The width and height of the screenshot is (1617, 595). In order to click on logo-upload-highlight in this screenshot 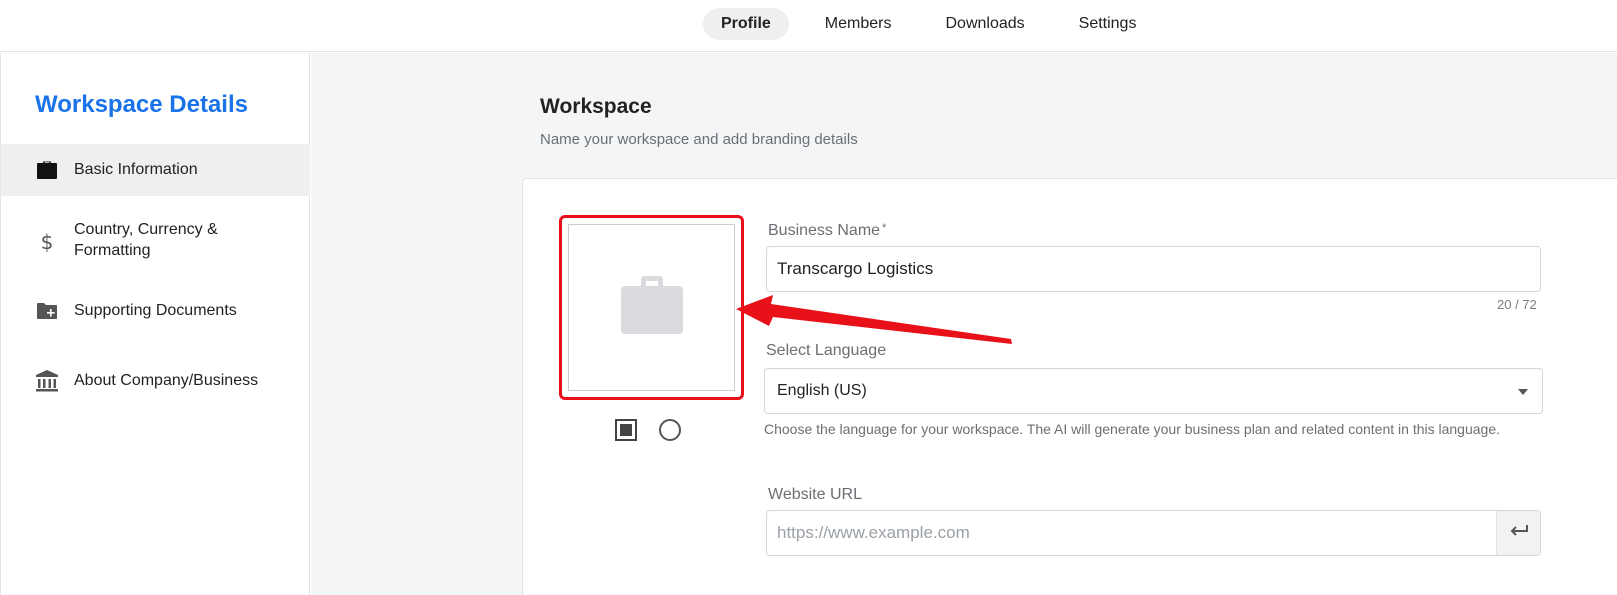, I will do `click(651, 307)`.